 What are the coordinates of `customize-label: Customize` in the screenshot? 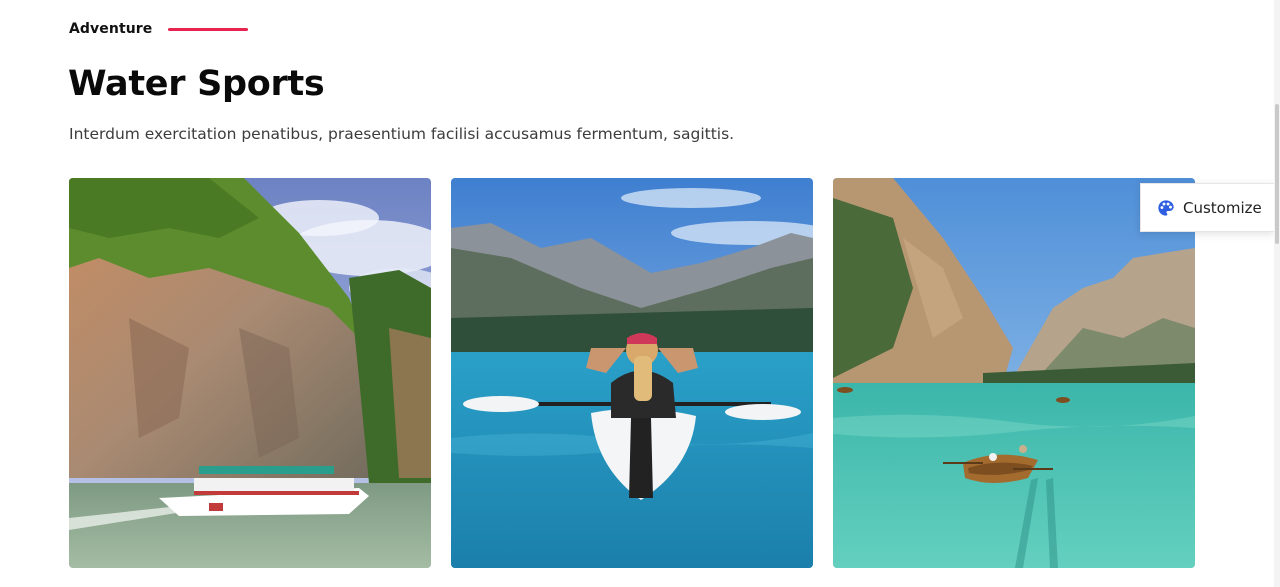 It's located at (1222, 207).